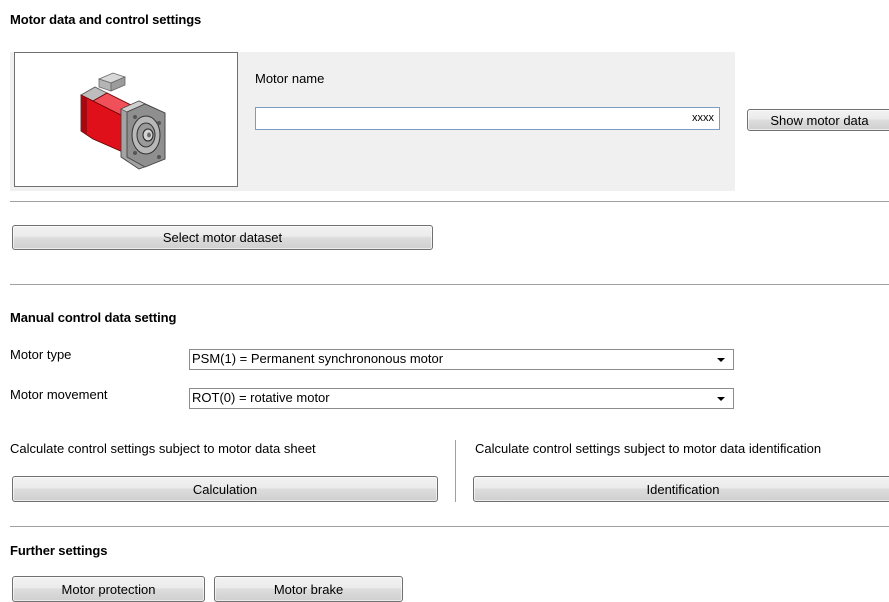  What do you see at coordinates (106, 19) in the screenshot?
I see `motor-data-heading: Motor data and control settings` at bounding box center [106, 19].